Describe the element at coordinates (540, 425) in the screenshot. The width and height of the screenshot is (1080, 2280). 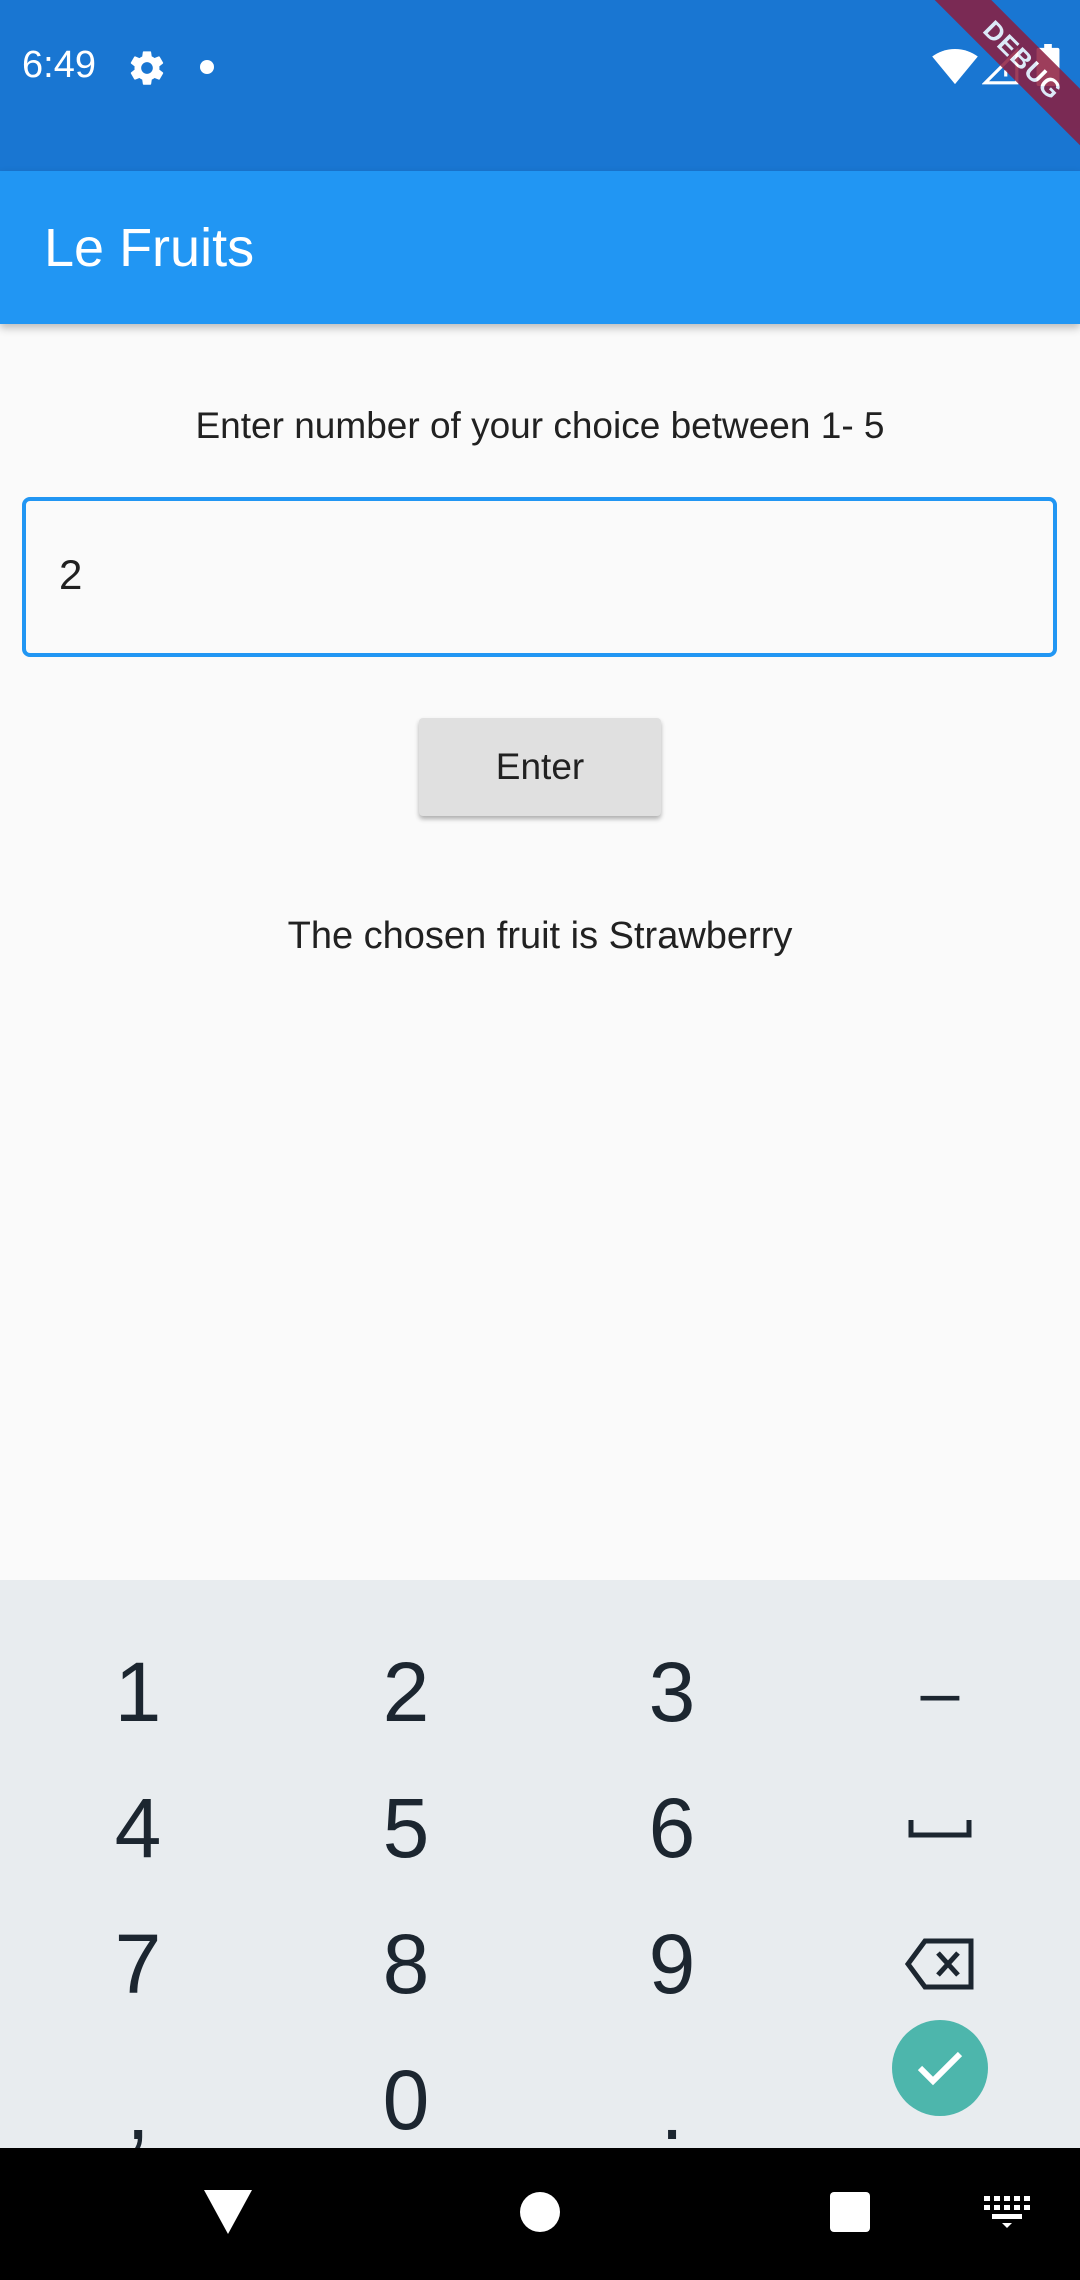
I see `prompt-label: Enter number of your choice between 1- 5` at that location.